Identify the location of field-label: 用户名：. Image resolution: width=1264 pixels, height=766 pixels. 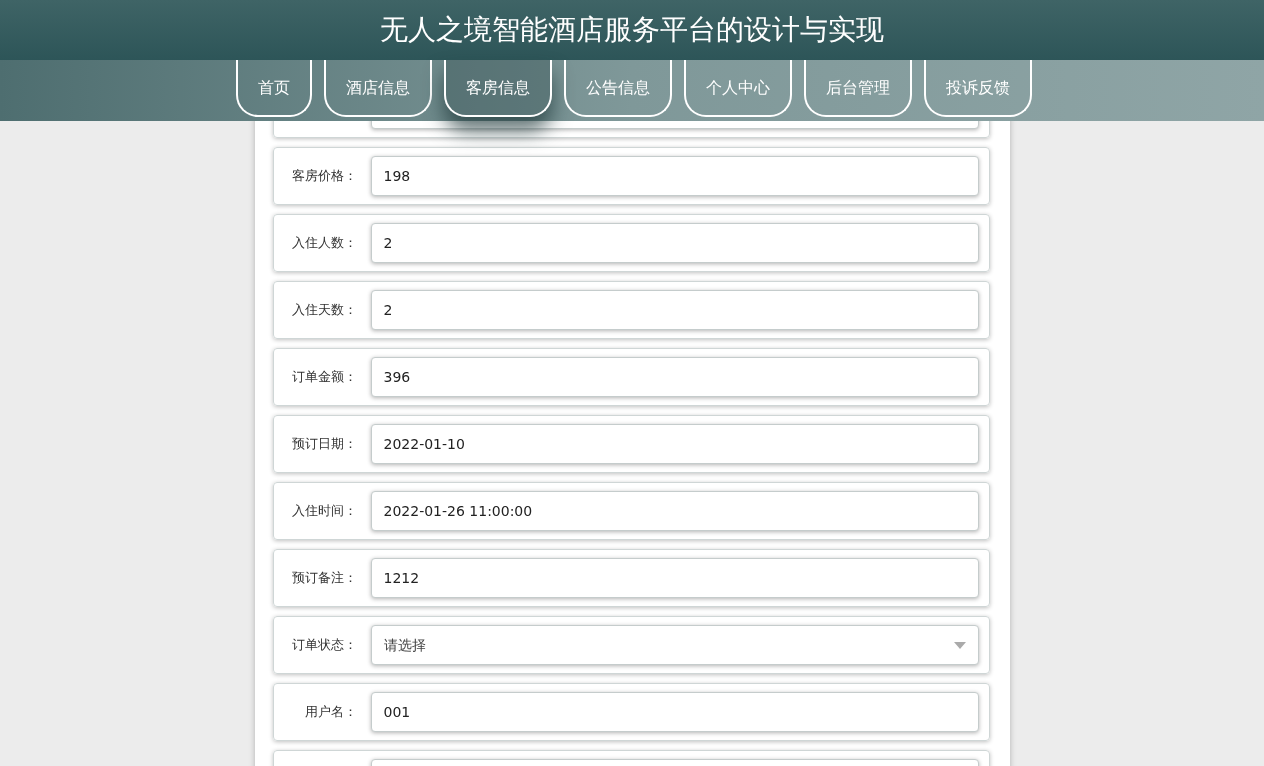
(330, 712).